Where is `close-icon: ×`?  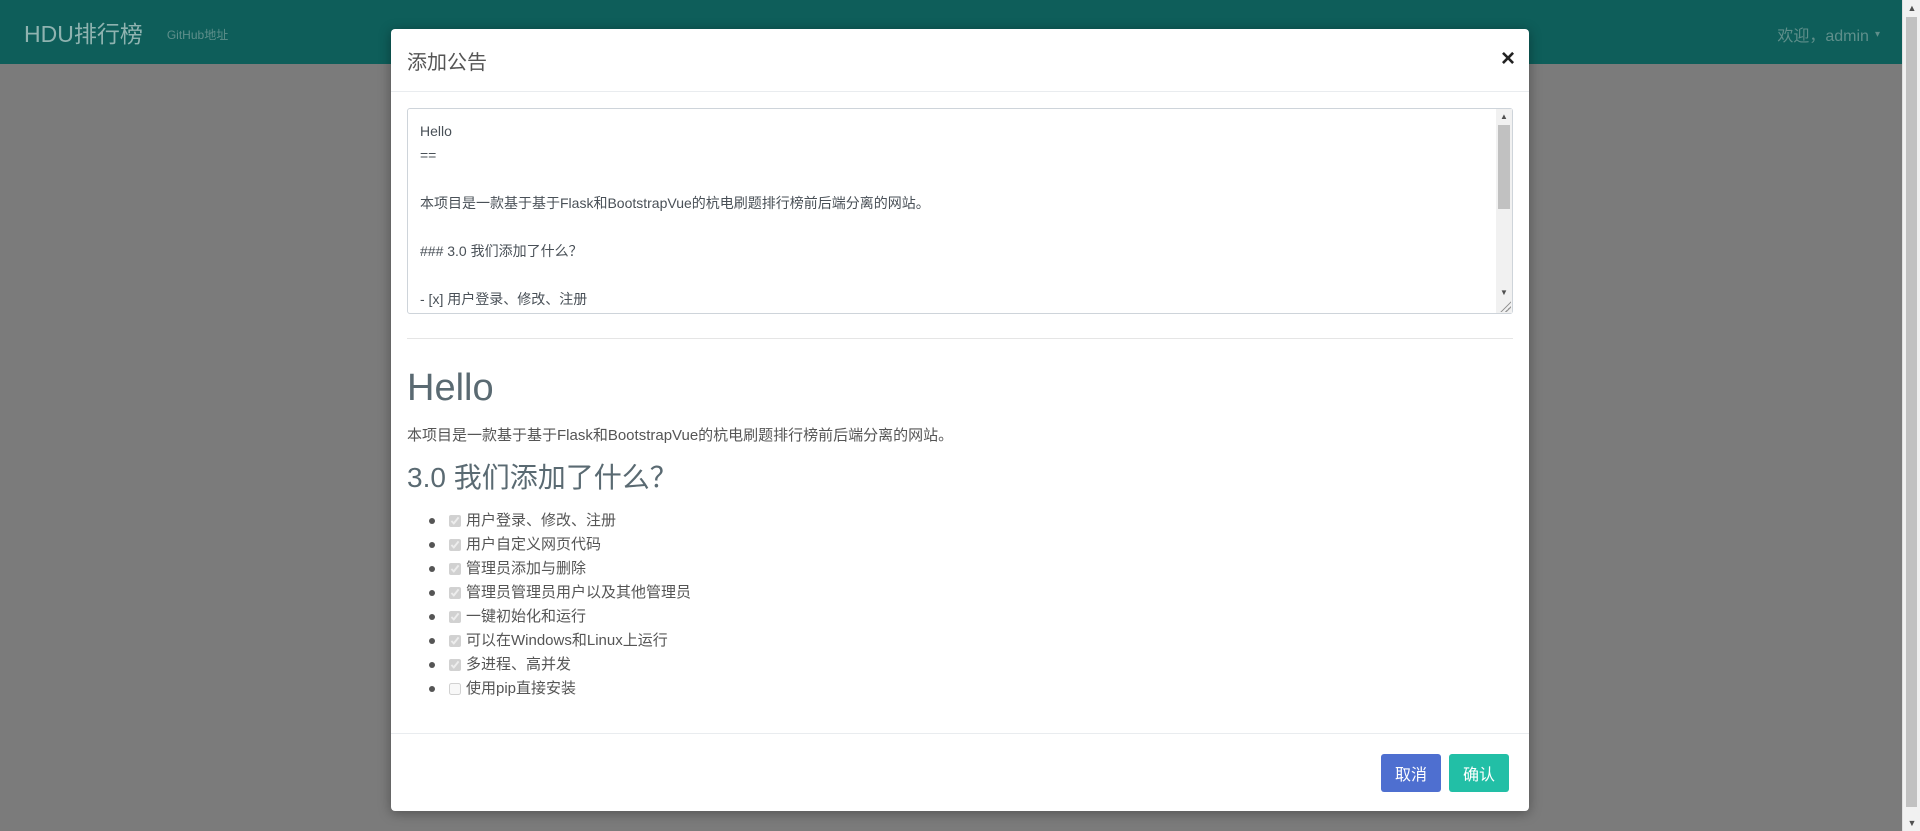
close-icon: × is located at coordinates (1508, 59).